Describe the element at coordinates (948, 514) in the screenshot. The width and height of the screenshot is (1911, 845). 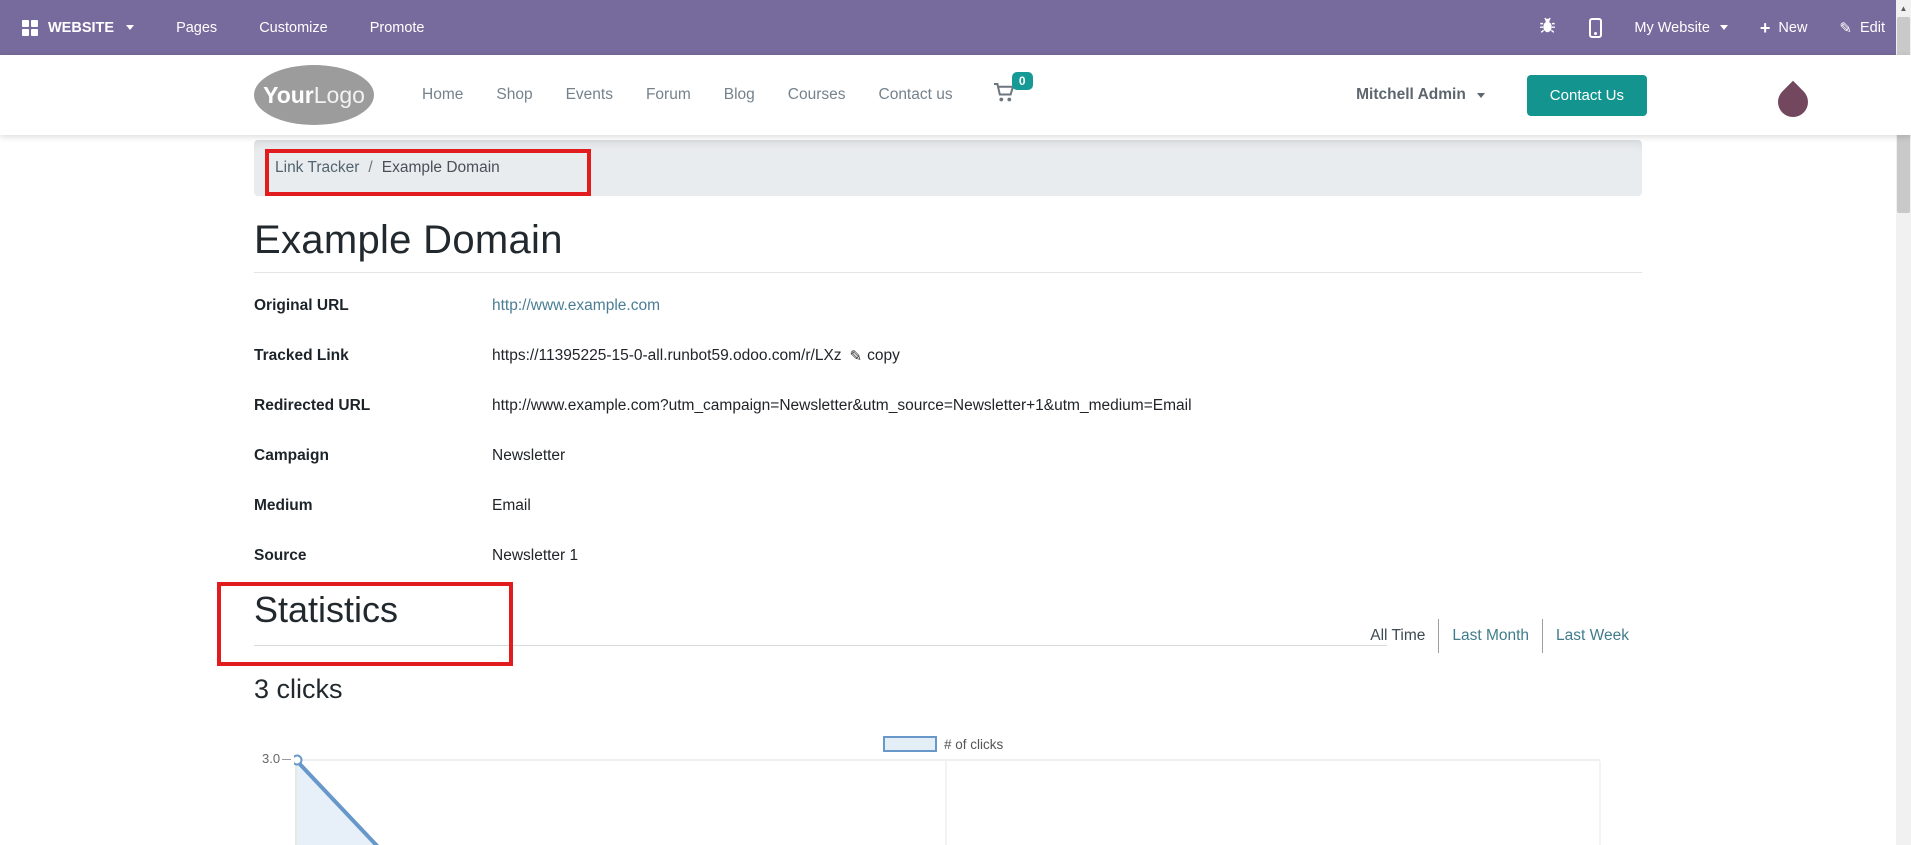
I see `field-row-medium: Medium Email` at that location.